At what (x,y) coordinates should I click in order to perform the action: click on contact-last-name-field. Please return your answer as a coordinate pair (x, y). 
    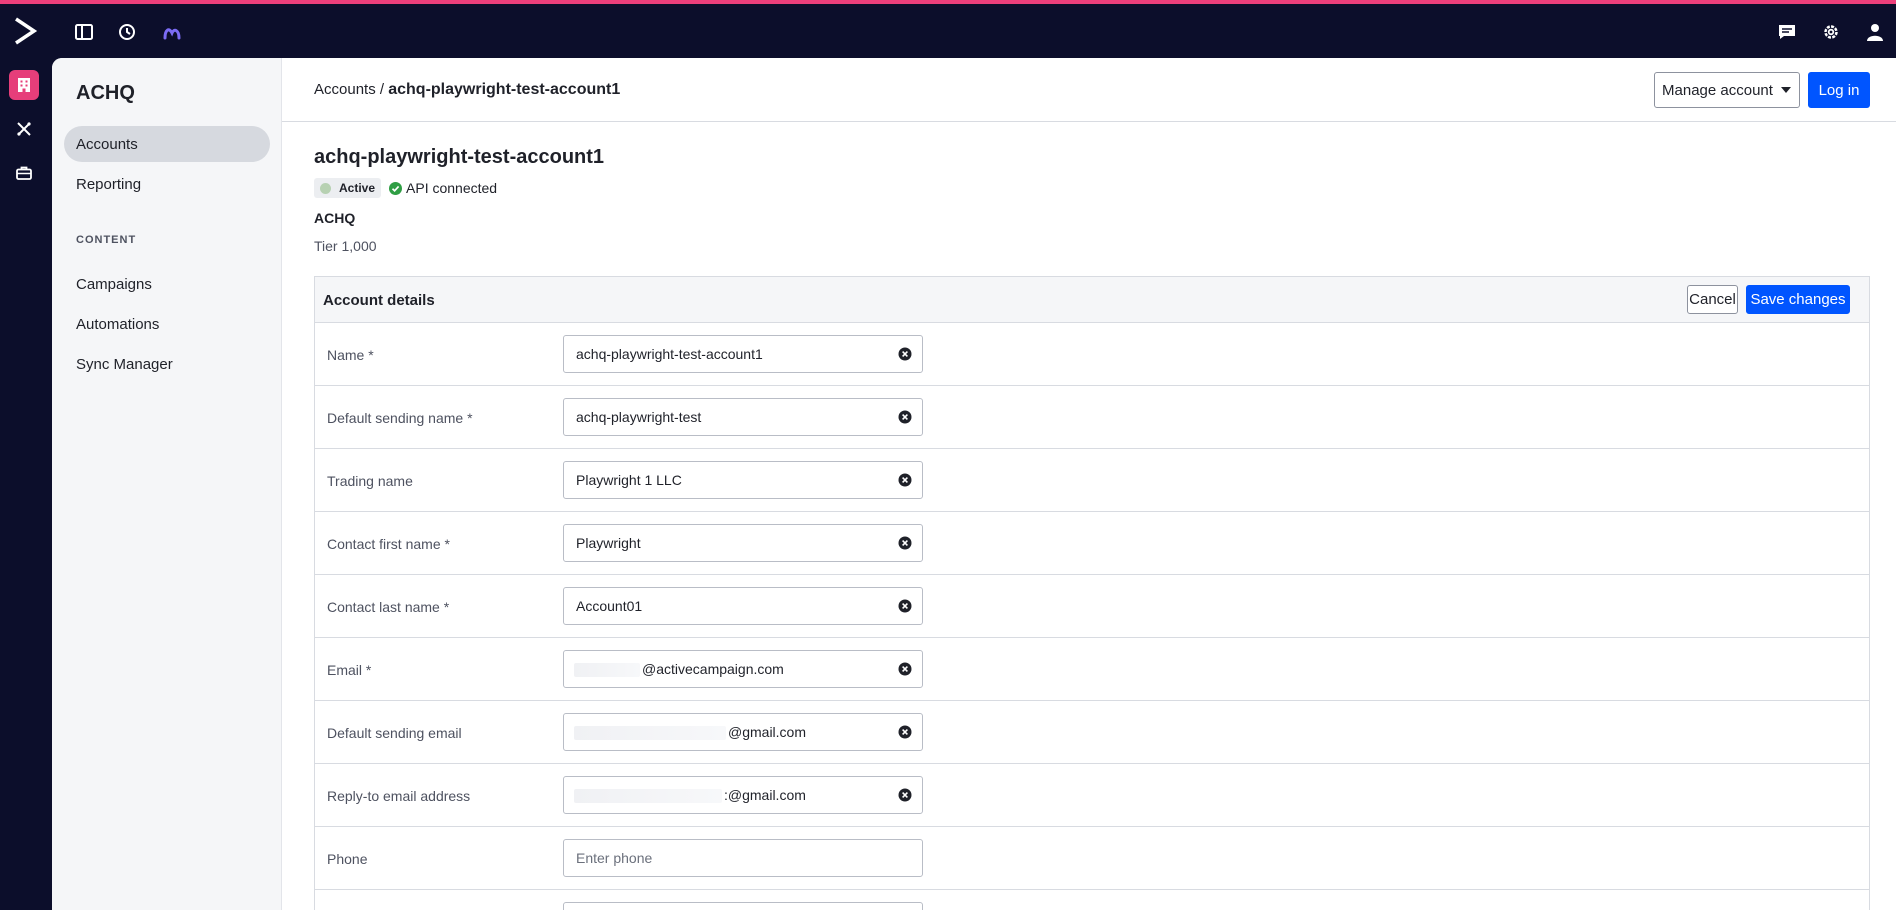
    Looking at the image, I should click on (743, 606).